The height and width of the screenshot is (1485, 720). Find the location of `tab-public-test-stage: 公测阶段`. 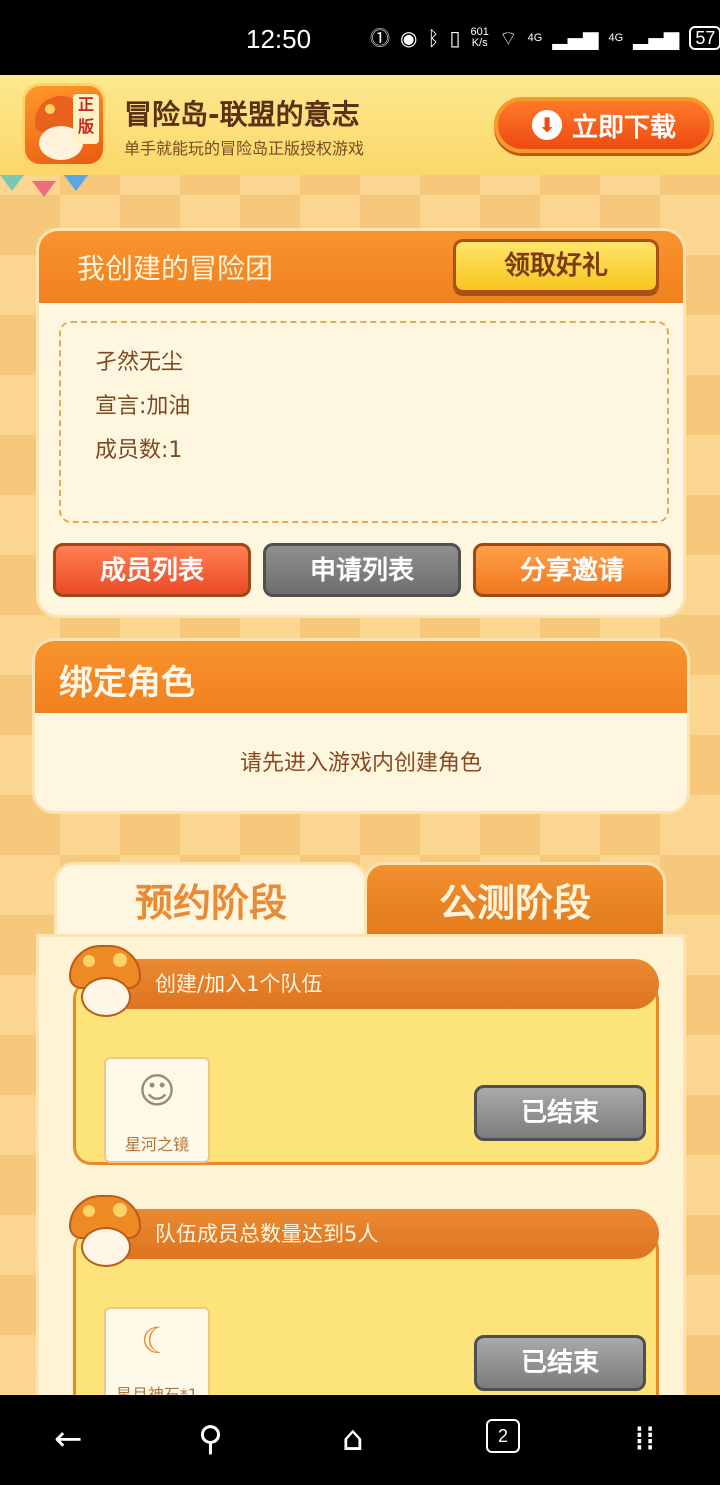

tab-public-test-stage: 公测阶段 is located at coordinates (515, 900).